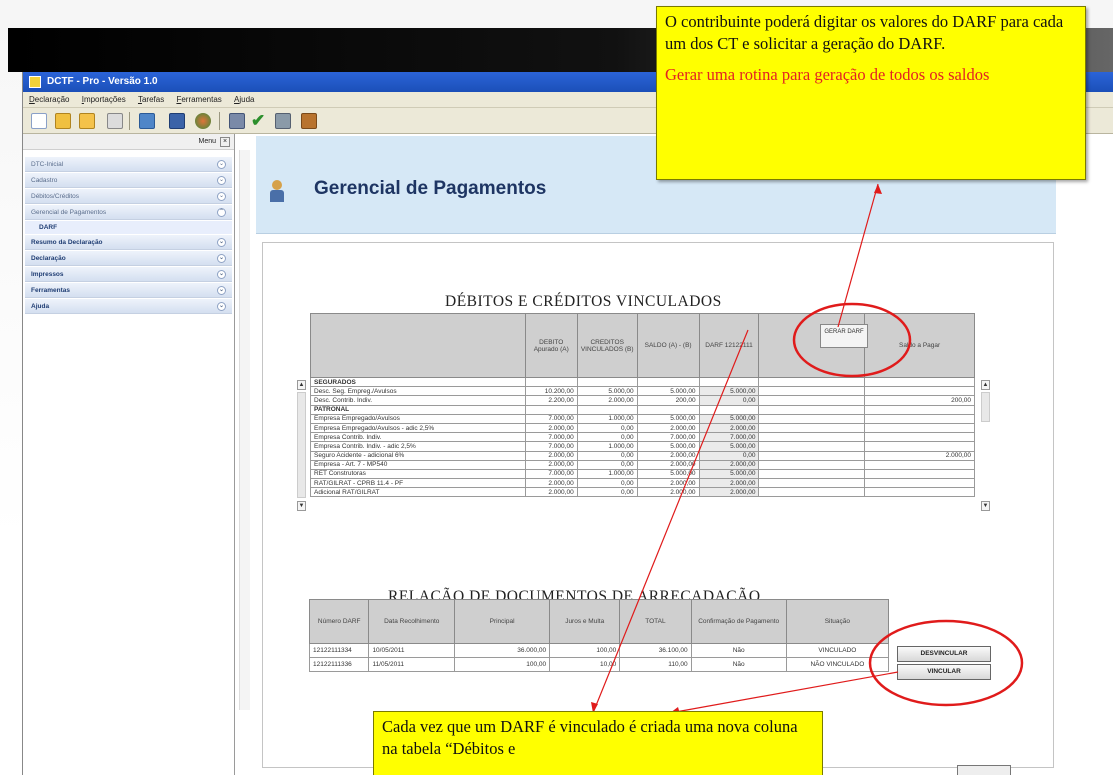  Describe the element at coordinates (128, 306) in the screenshot. I see `sidebar-item-ajuda: Ajuda ⌄` at that location.